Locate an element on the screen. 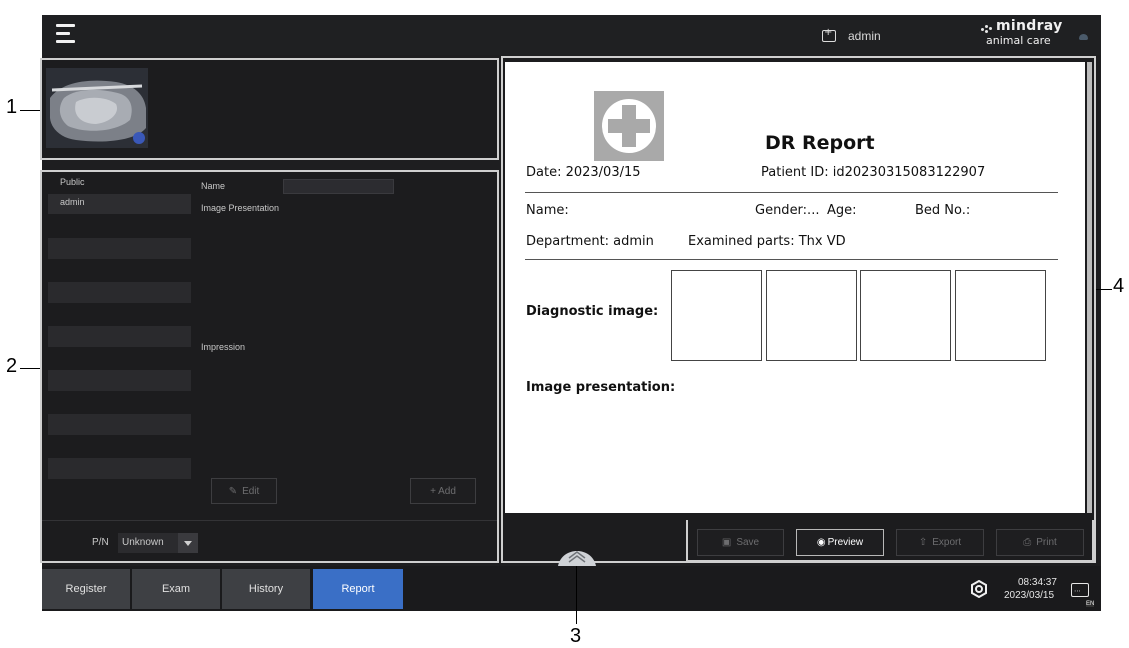 Image resolution: width=1129 pixels, height=648 pixels. report-bed: Bed No.: is located at coordinates (943, 210).